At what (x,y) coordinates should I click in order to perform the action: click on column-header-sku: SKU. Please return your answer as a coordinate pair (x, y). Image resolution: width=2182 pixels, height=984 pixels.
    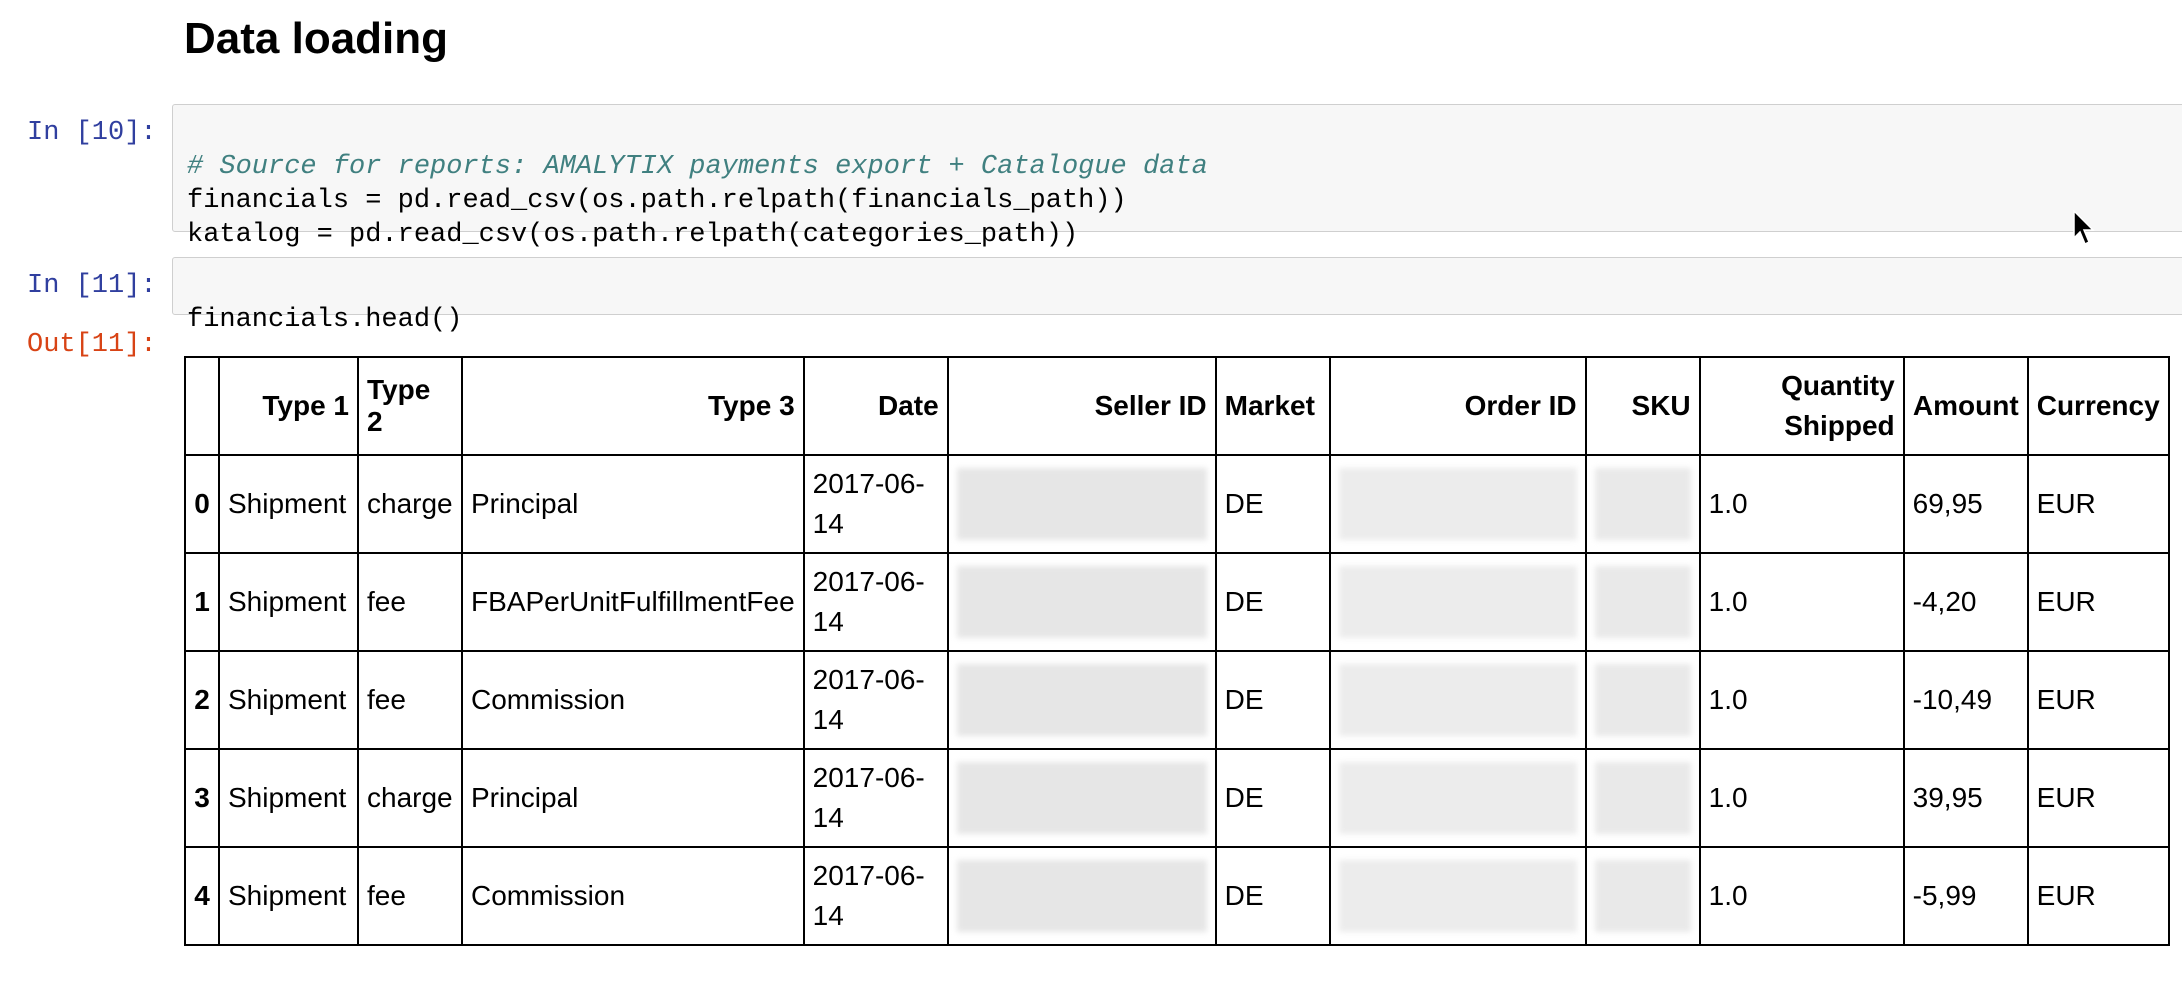
    Looking at the image, I should click on (1642, 406).